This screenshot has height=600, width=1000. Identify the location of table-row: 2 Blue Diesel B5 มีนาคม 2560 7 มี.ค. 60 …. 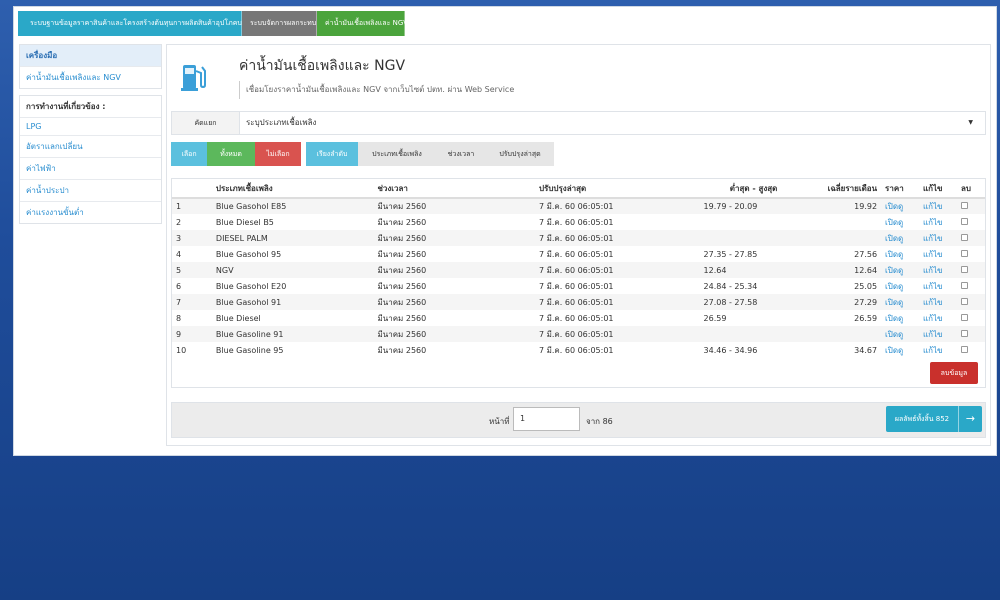
(578, 222).